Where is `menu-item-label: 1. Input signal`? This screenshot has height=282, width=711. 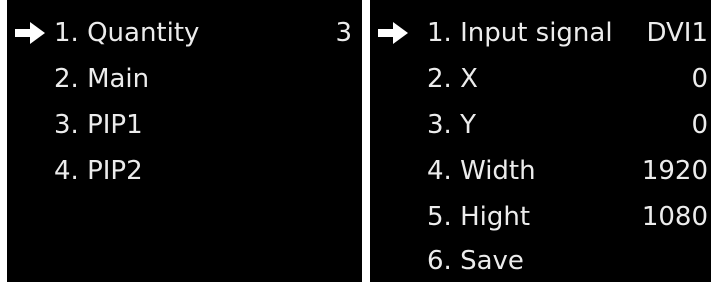 menu-item-label: 1. Input signal is located at coordinates (520, 33).